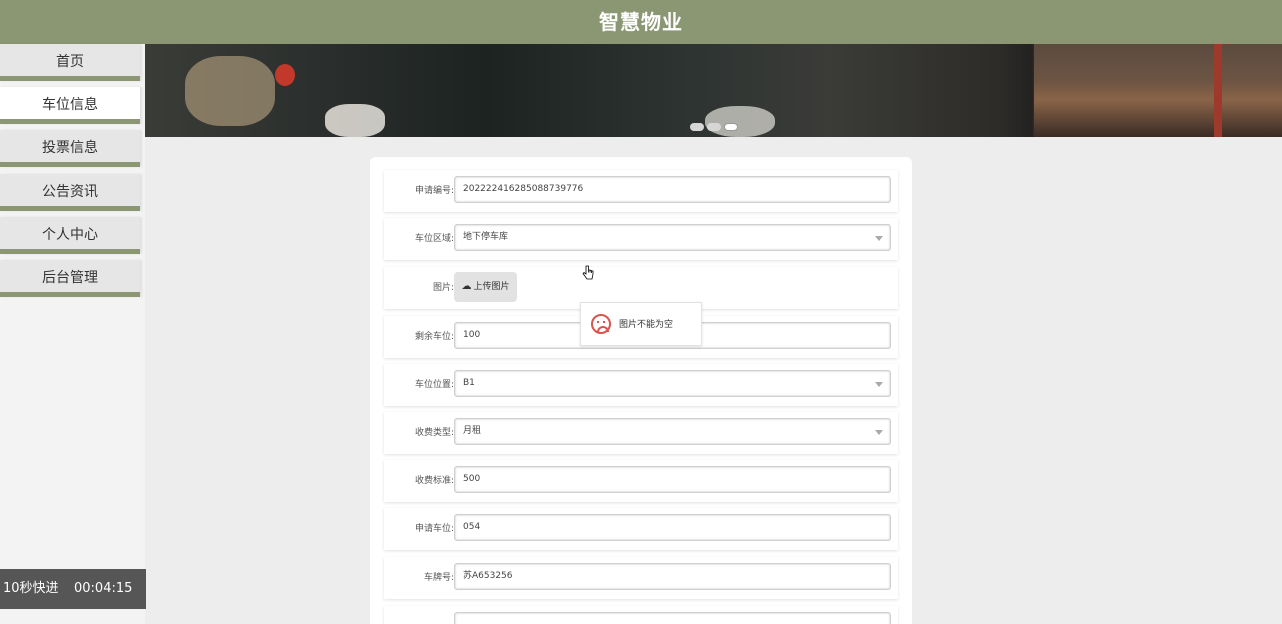  I want to click on fee-type-label: 收费类型:, so click(434, 433).